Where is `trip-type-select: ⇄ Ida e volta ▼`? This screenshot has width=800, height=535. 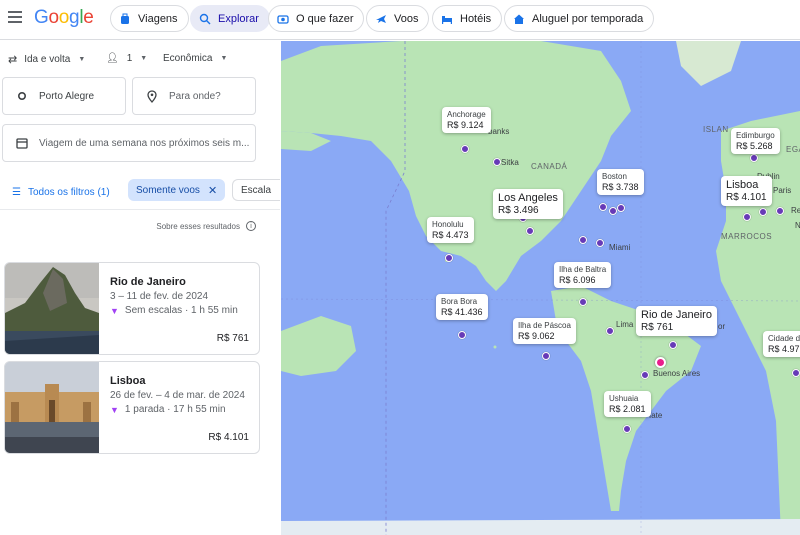
trip-type-select: ⇄ Ida e volta ▼ is located at coordinates (46, 59).